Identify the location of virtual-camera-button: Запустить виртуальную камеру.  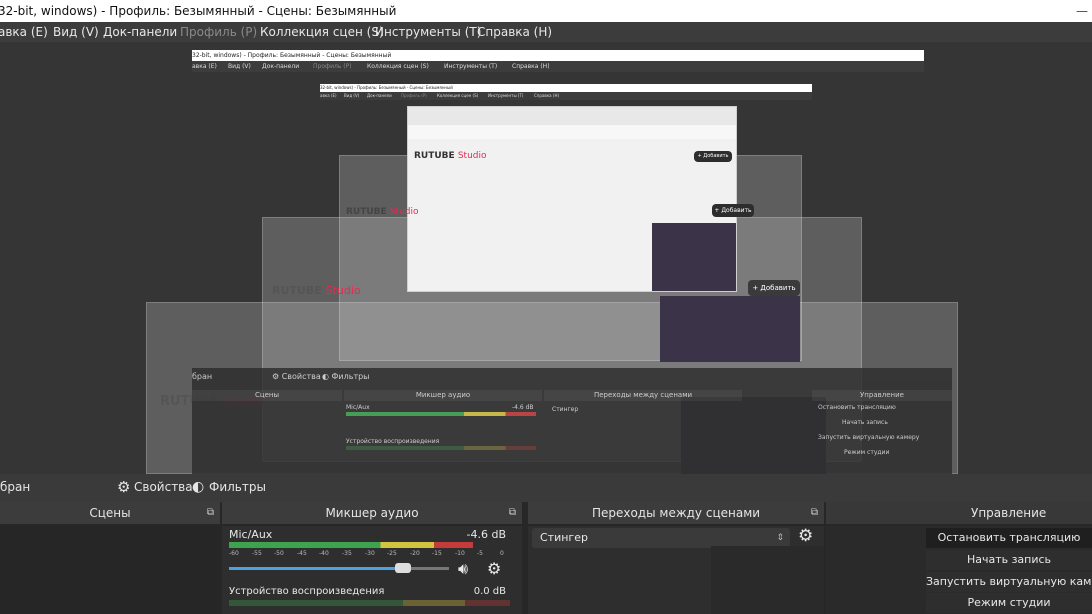
(1009, 582).